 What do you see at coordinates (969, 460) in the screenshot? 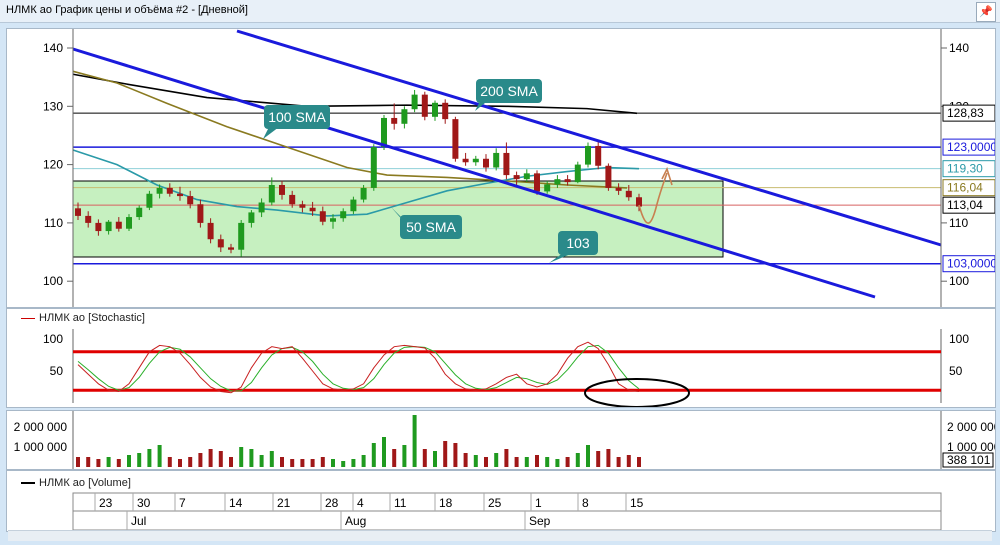
I see `volume-last-label: 388 101` at bounding box center [969, 460].